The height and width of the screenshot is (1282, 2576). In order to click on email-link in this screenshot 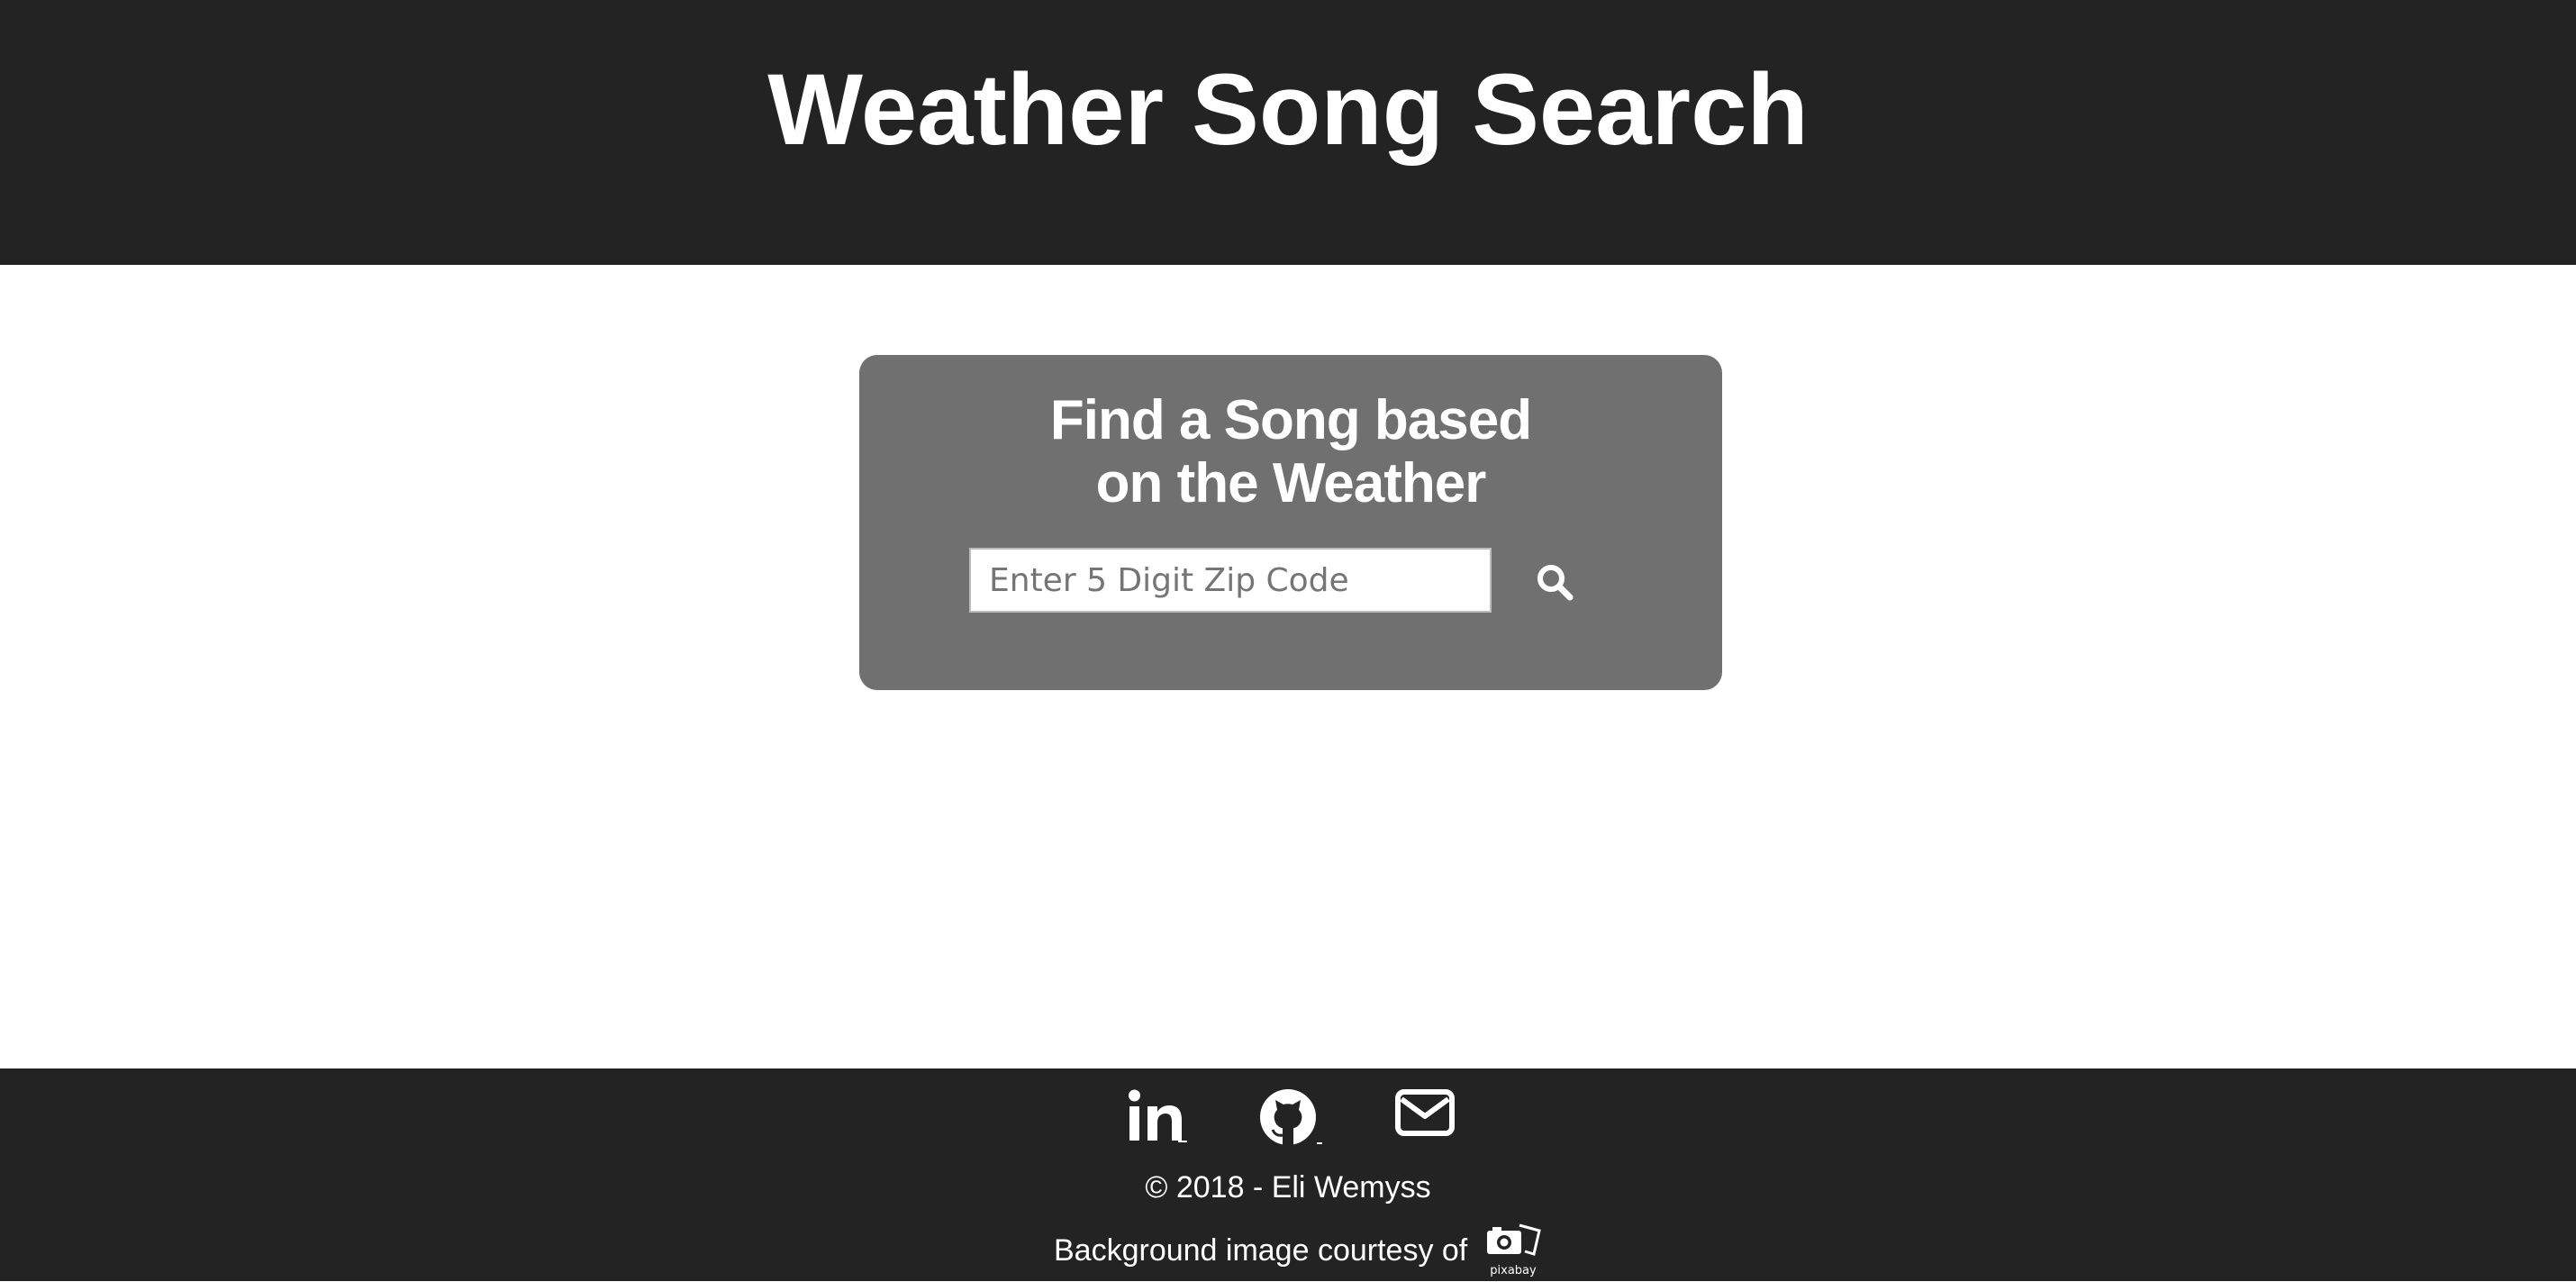, I will do `click(1425, 1115)`.